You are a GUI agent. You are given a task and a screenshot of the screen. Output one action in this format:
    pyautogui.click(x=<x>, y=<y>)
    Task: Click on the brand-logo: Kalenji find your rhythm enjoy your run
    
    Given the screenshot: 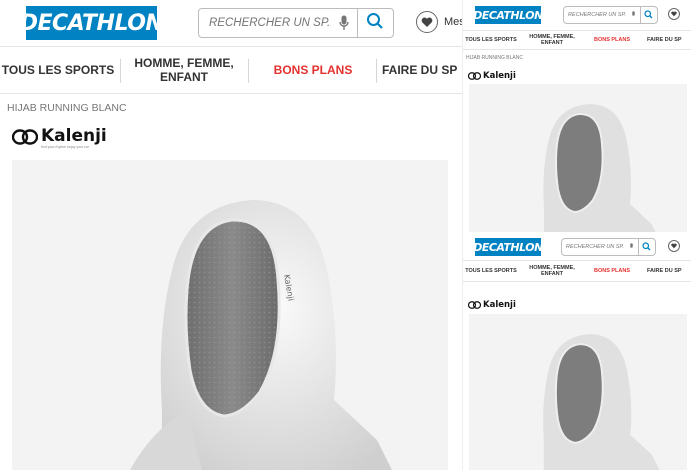 What is the action you would take?
    pyautogui.click(x=59, y=138)
    